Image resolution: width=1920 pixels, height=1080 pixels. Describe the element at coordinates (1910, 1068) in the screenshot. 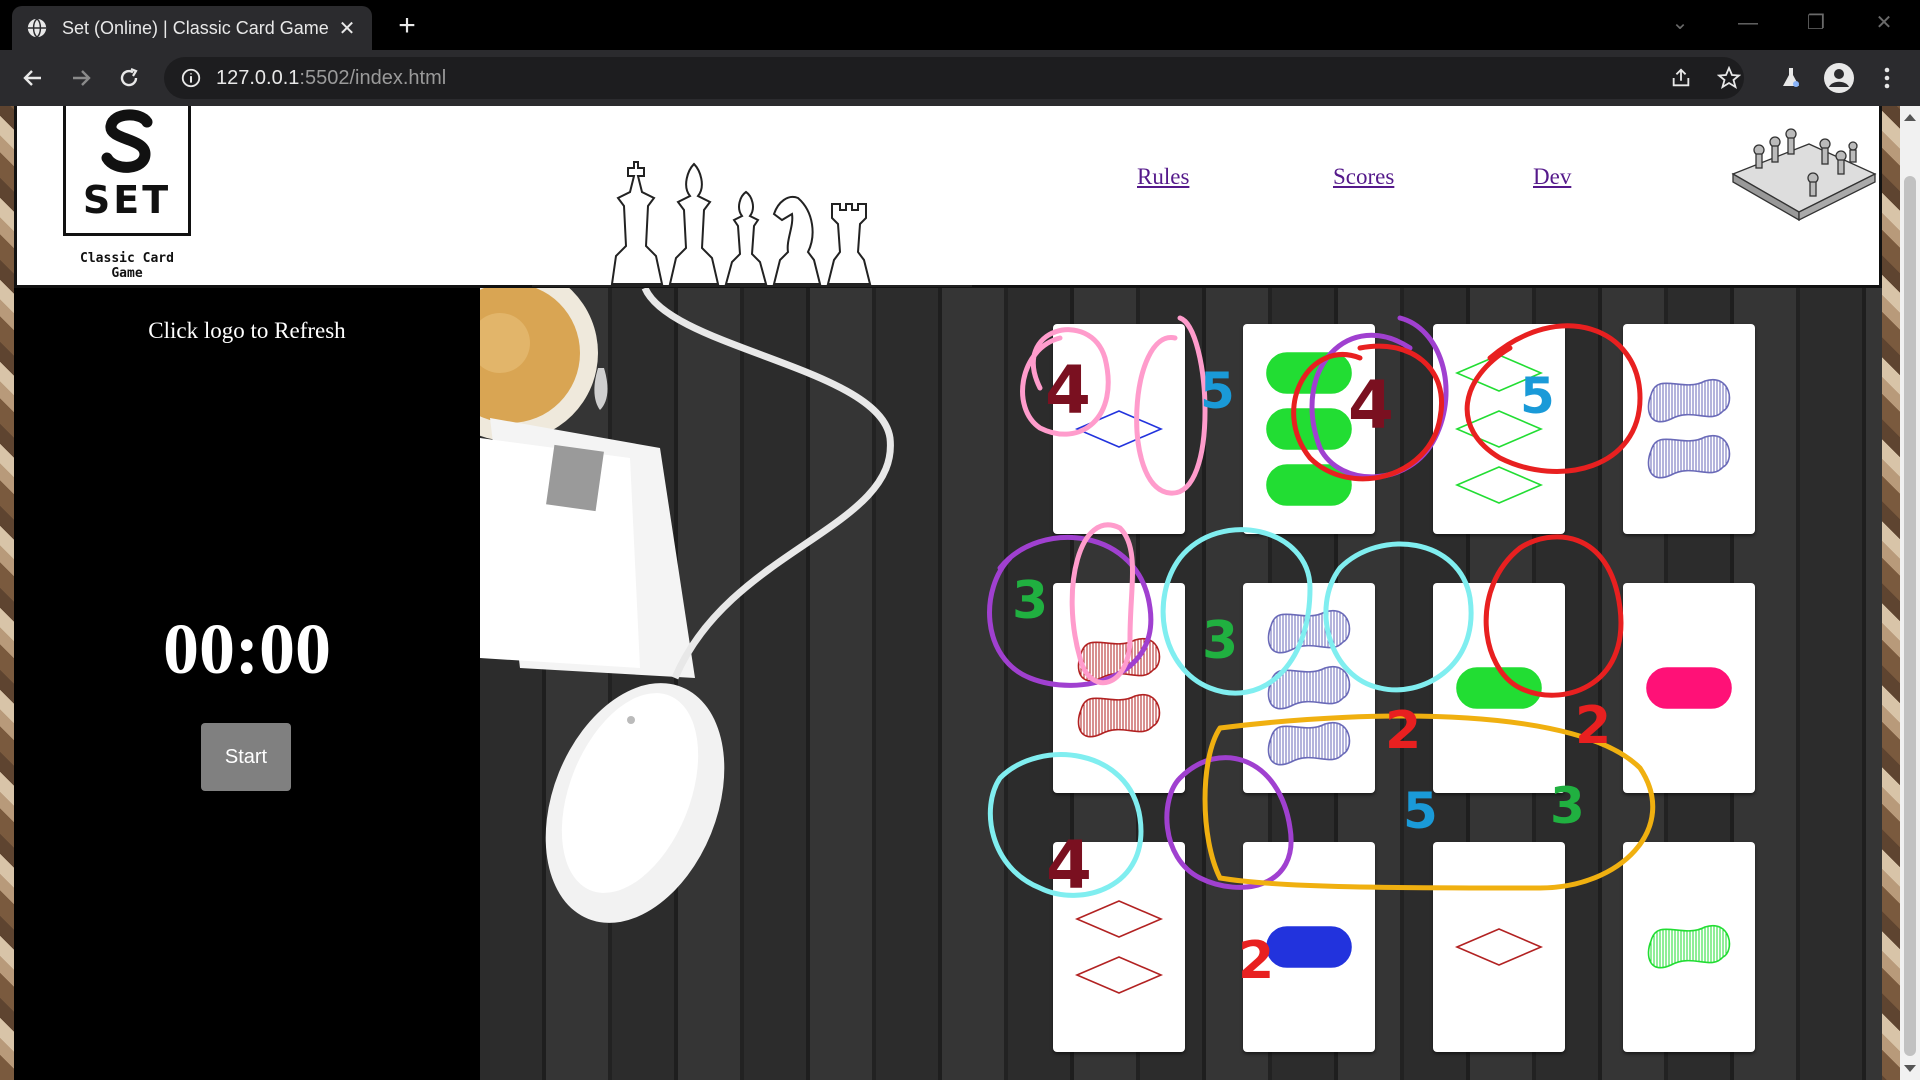

I see `scroll-down-icon` at that location.